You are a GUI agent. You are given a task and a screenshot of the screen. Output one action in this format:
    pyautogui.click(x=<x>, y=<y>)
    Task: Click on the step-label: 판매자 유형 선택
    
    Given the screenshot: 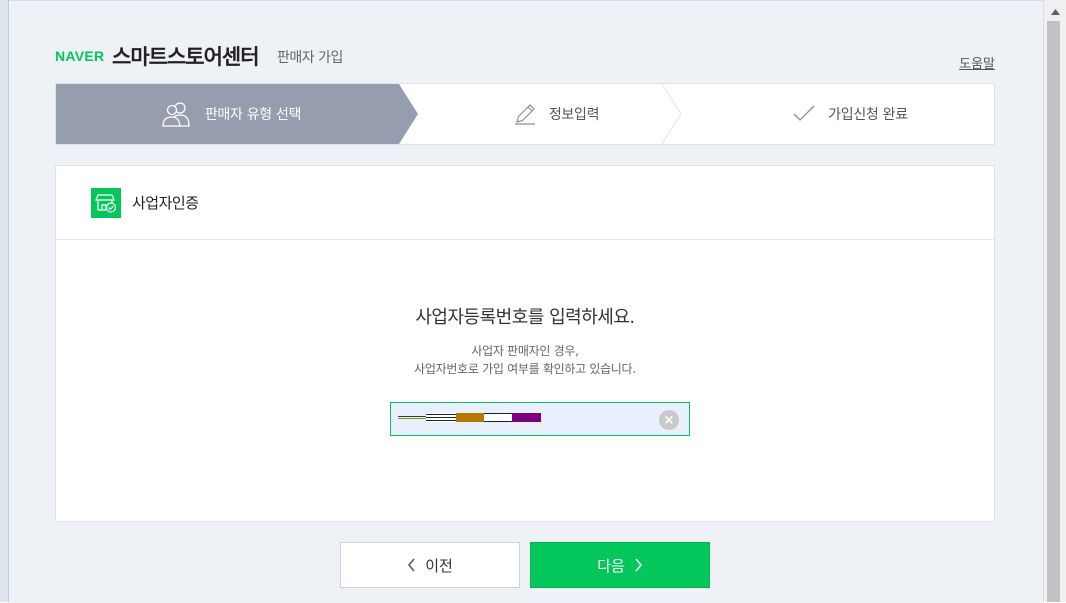 What is the action you would take?
    pyautogui.click(x=253, y=115)
    